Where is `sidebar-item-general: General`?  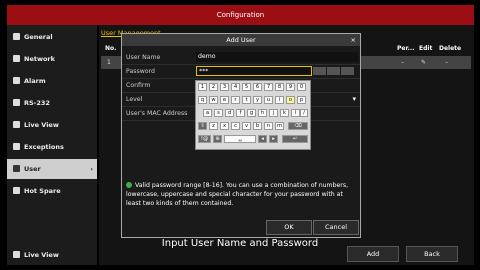
sidebar-item-general: General is located at coordinates (52, 37).